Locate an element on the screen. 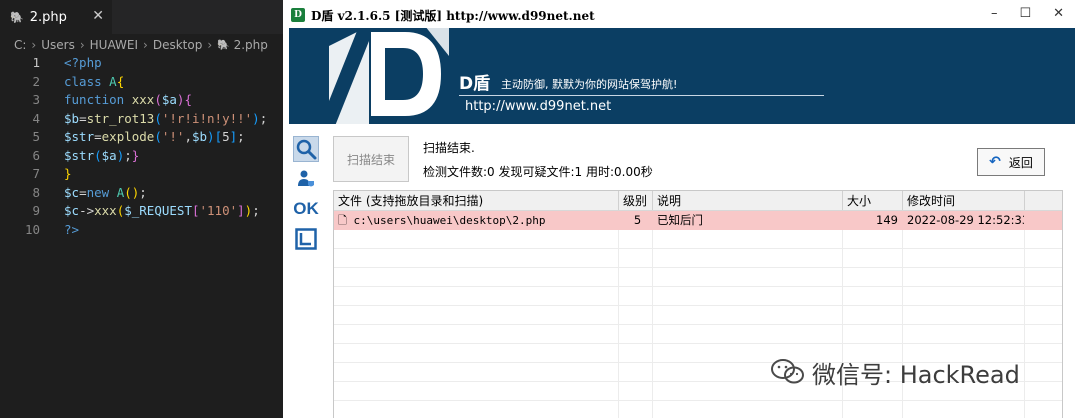 The height and width of the screenshot is (418, 1080). line-number: 6 is located at coordinates (36, 155).